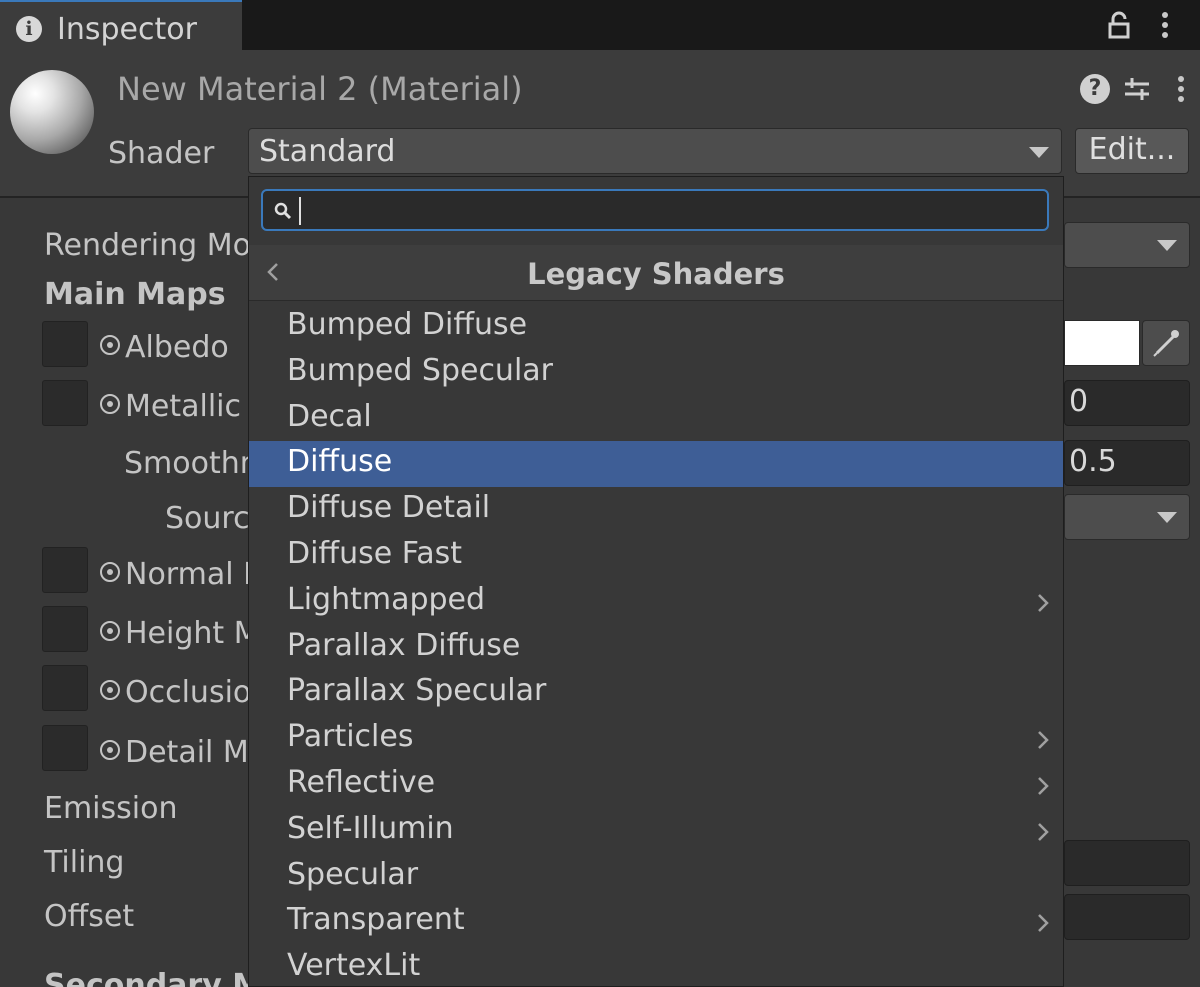  I want to click on shader-list-item: Decal, so click(656, 419).